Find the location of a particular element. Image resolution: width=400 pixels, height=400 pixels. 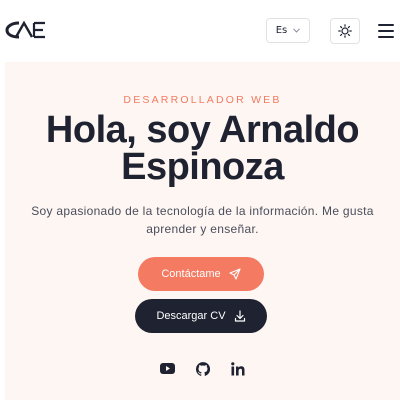

linkedin-icon is located at coordinates (237, 368).